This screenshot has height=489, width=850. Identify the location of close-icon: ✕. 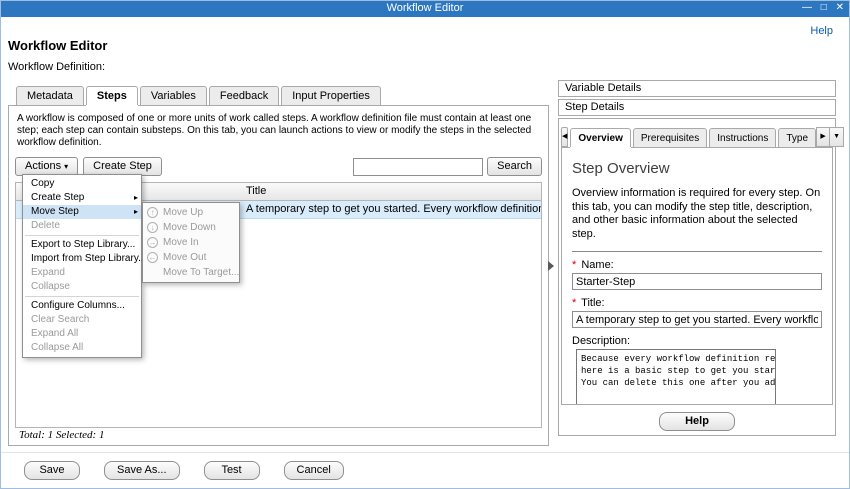
(840, 7).